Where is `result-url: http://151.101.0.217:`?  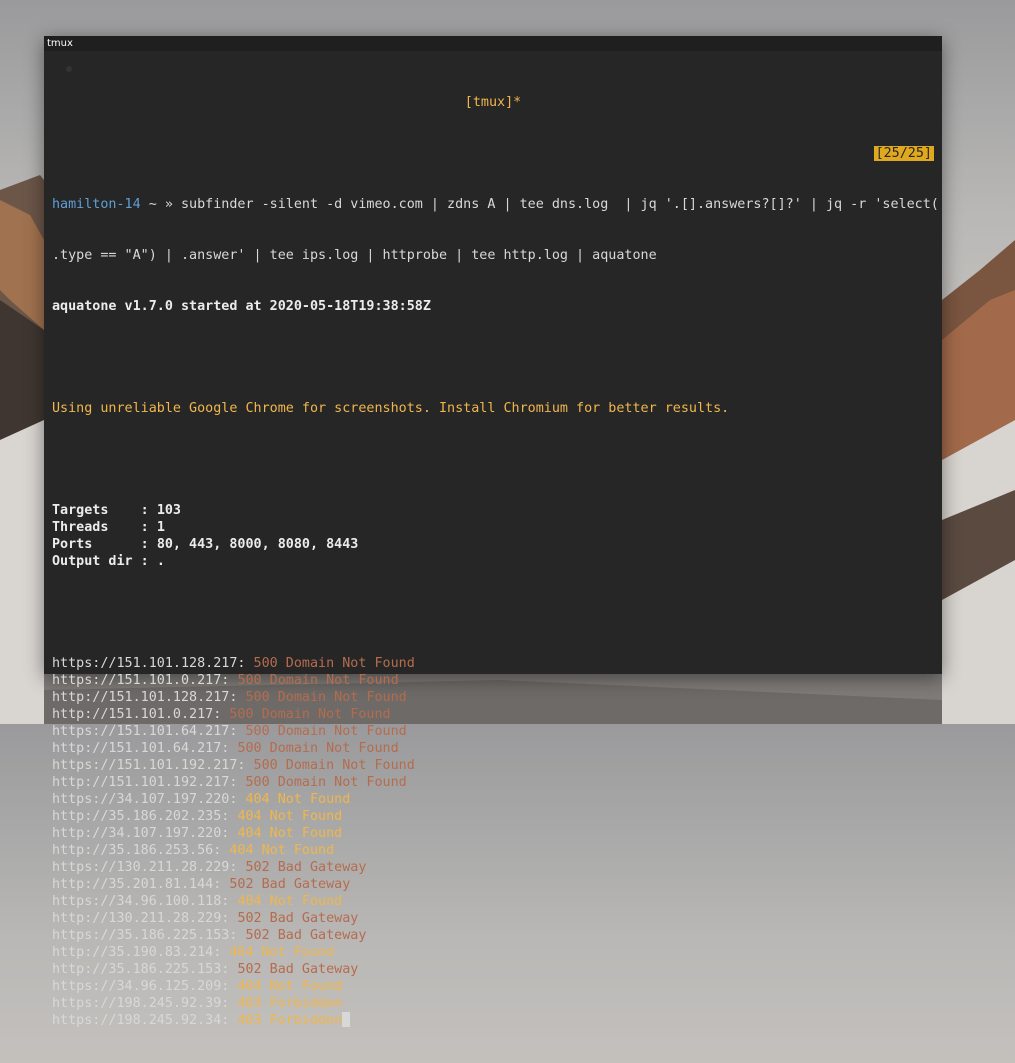 result-url: http://151.101.0.217: is located at coordinates (141, 714).